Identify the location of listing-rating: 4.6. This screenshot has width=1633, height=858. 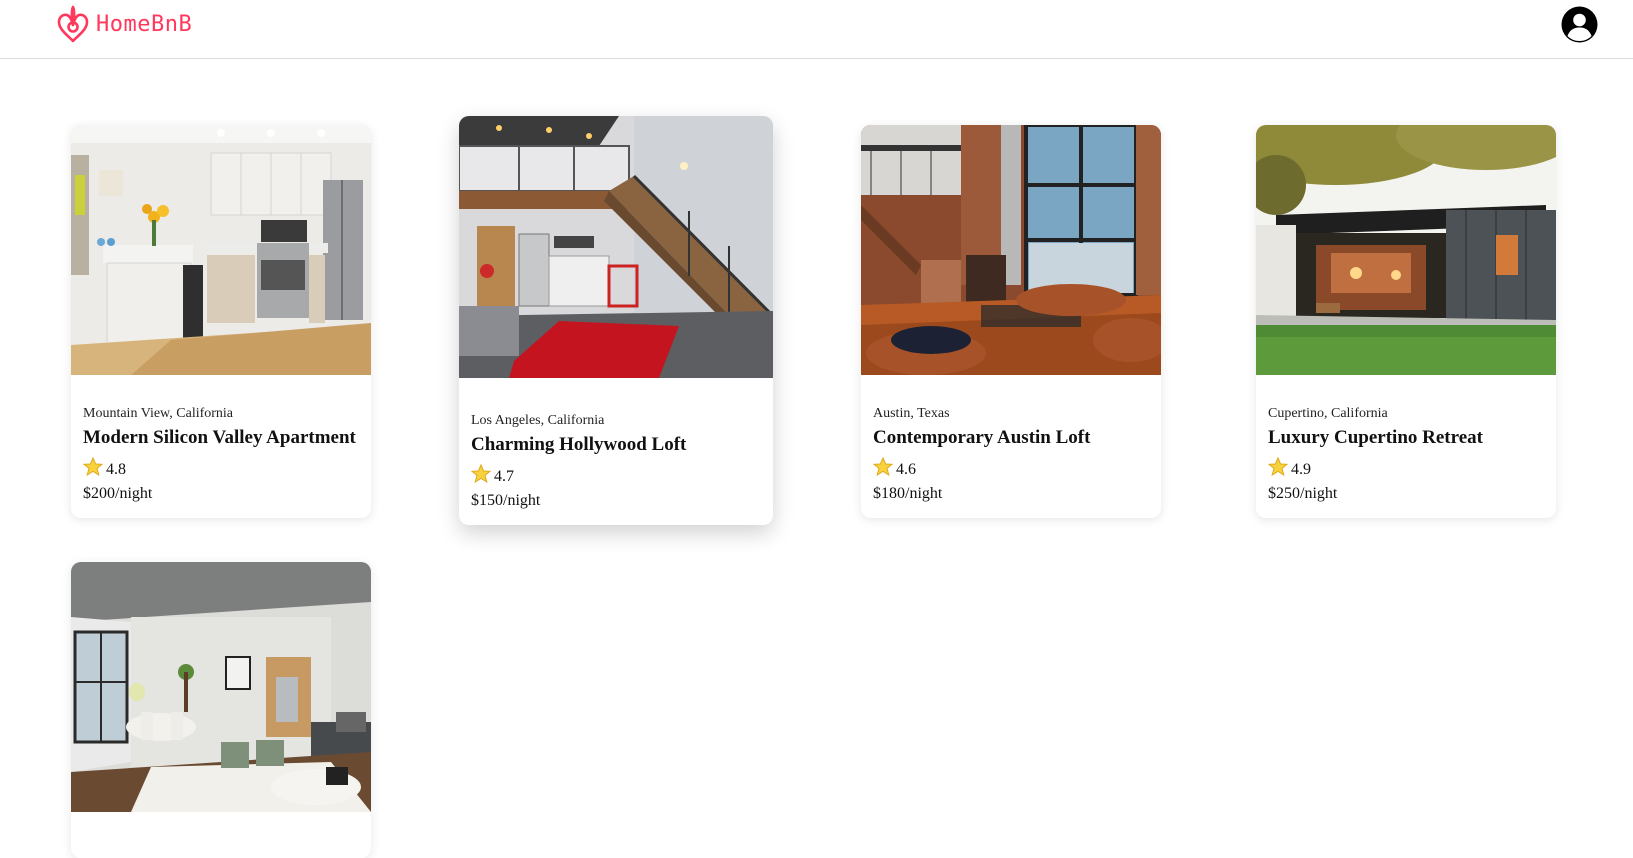
(1010, 469).